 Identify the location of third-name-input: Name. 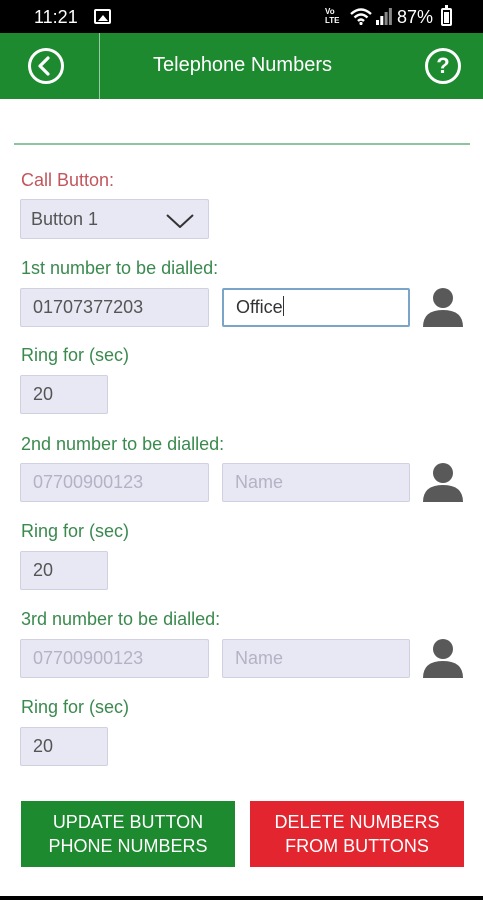
(316, 658).